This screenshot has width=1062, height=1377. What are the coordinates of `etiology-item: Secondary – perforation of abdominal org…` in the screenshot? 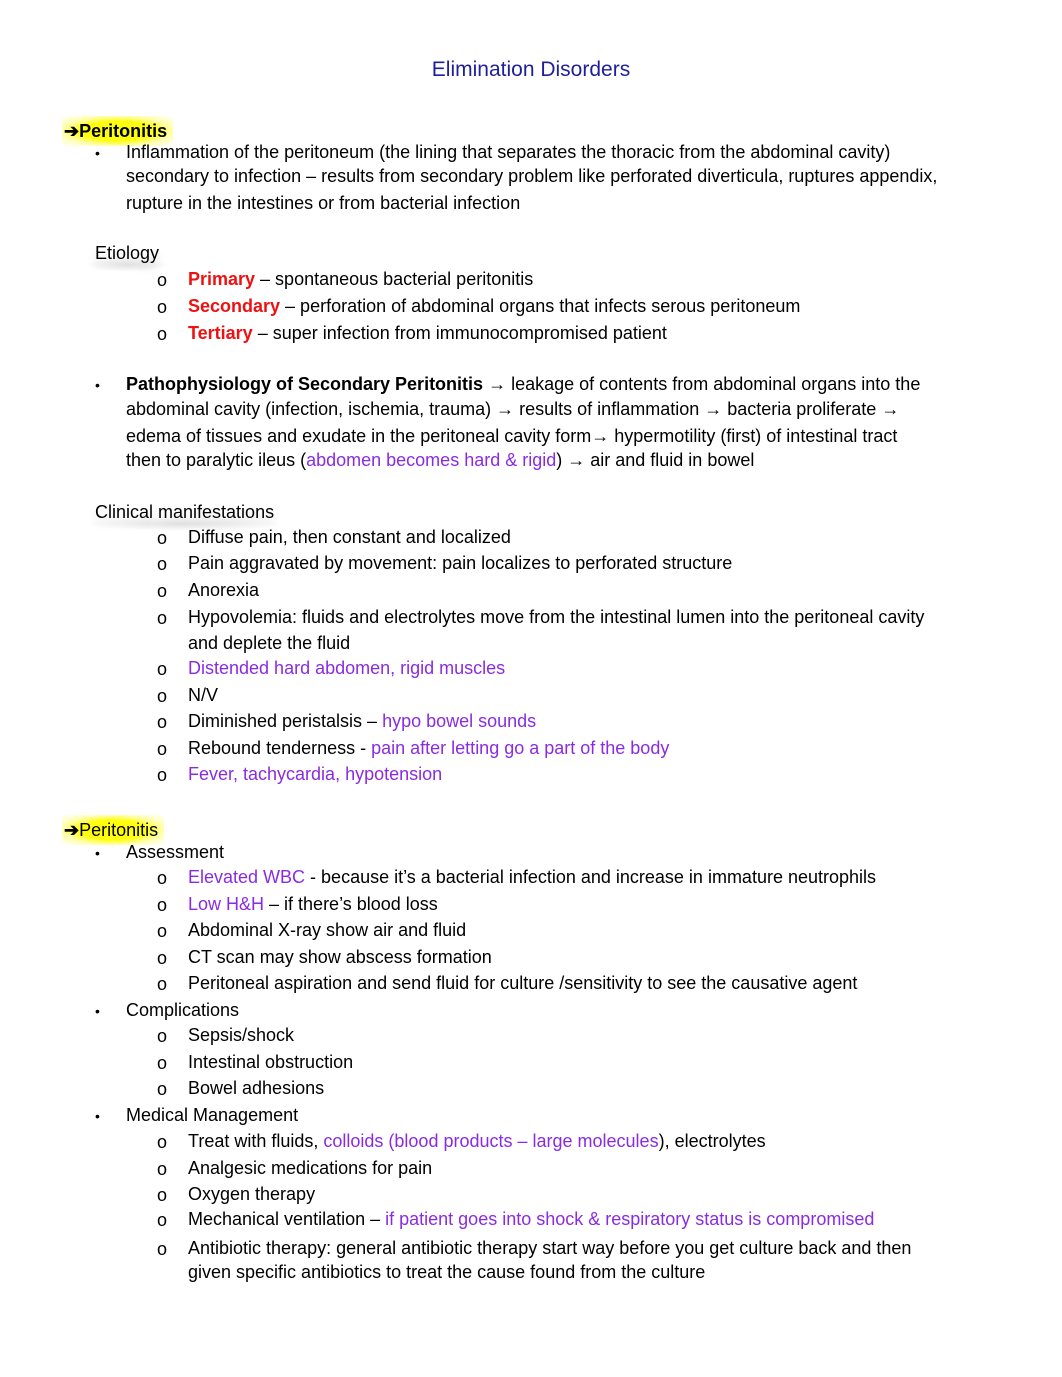 It's located at (494, 306).